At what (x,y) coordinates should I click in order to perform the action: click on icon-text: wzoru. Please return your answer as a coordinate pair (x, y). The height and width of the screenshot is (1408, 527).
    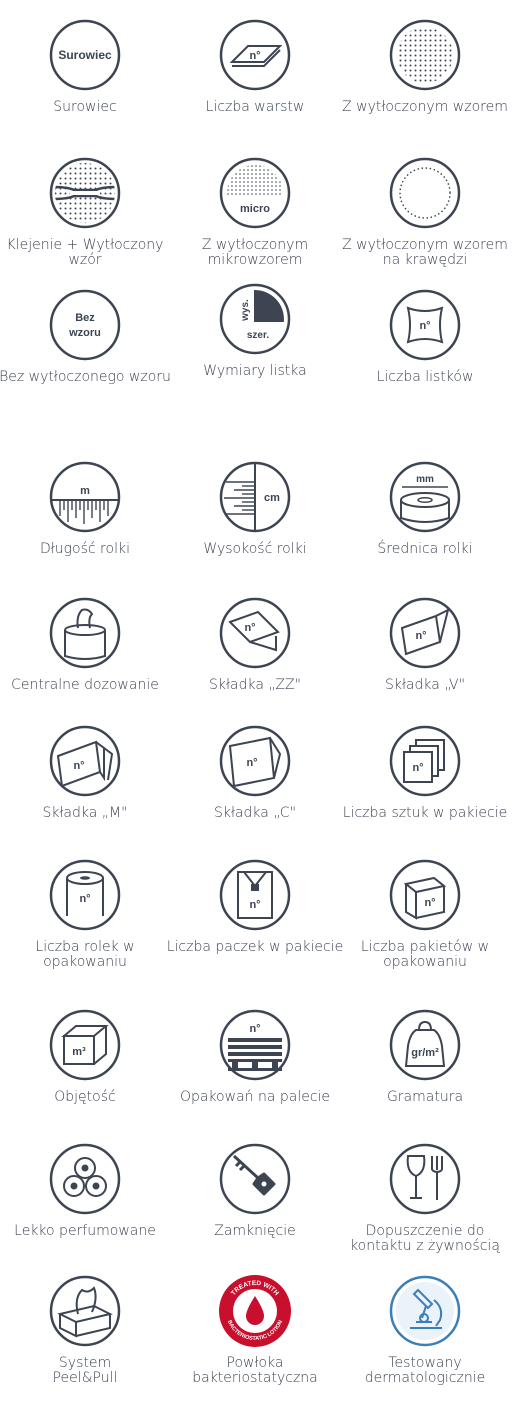
    Looking at the image, I should click on (84, 333).